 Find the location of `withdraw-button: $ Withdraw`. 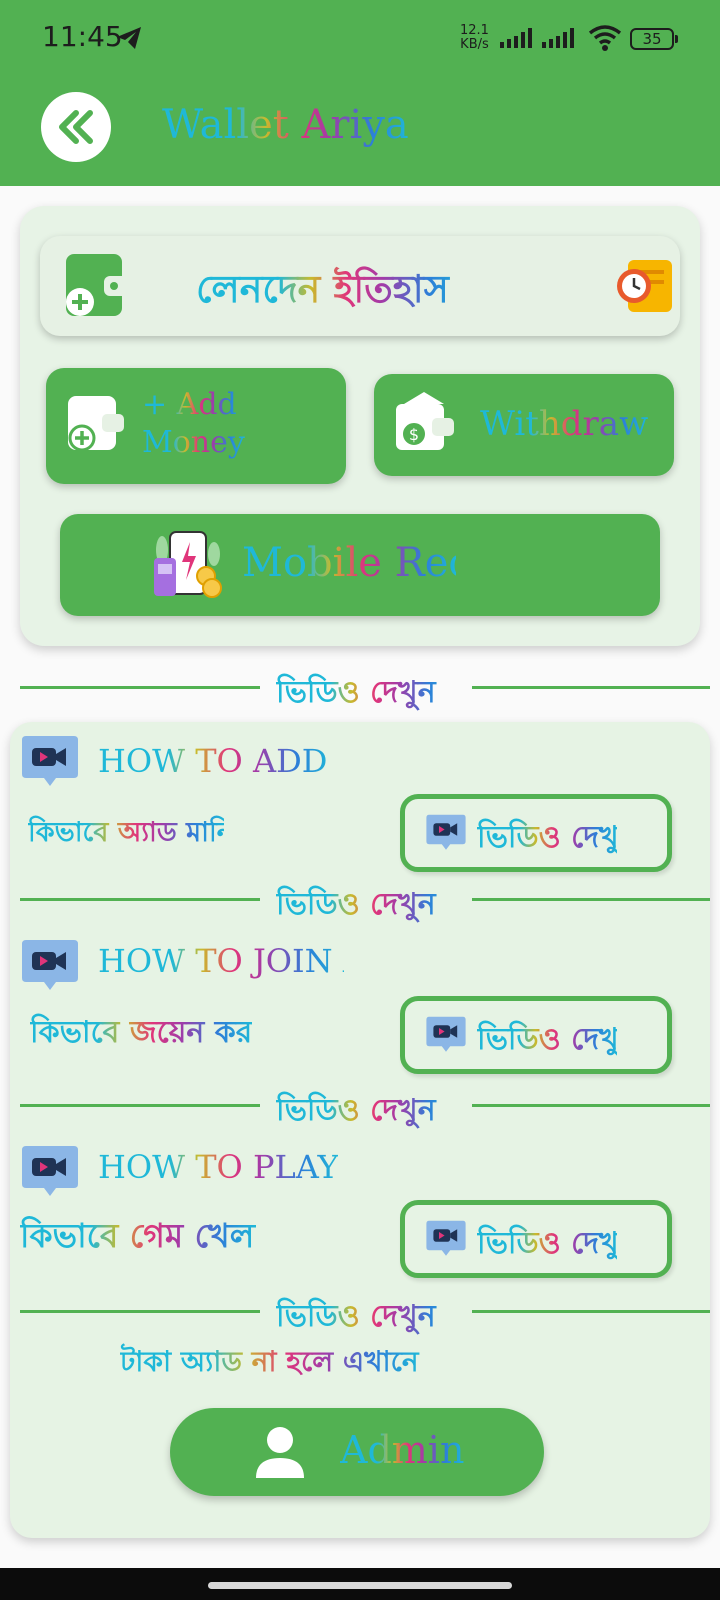

withdraw-button: $ Withdraw is located at coordinates (524, 425).